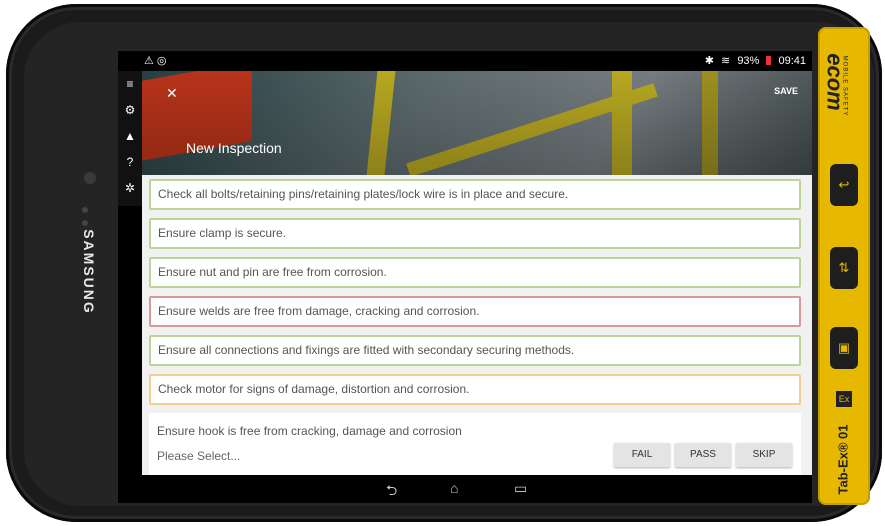 Image resolution: width=885 pixels, height=526 pixels. Describe the element at coordinates (764, 455) in the screenshot. I see `skip-button: SKIP` at that location.